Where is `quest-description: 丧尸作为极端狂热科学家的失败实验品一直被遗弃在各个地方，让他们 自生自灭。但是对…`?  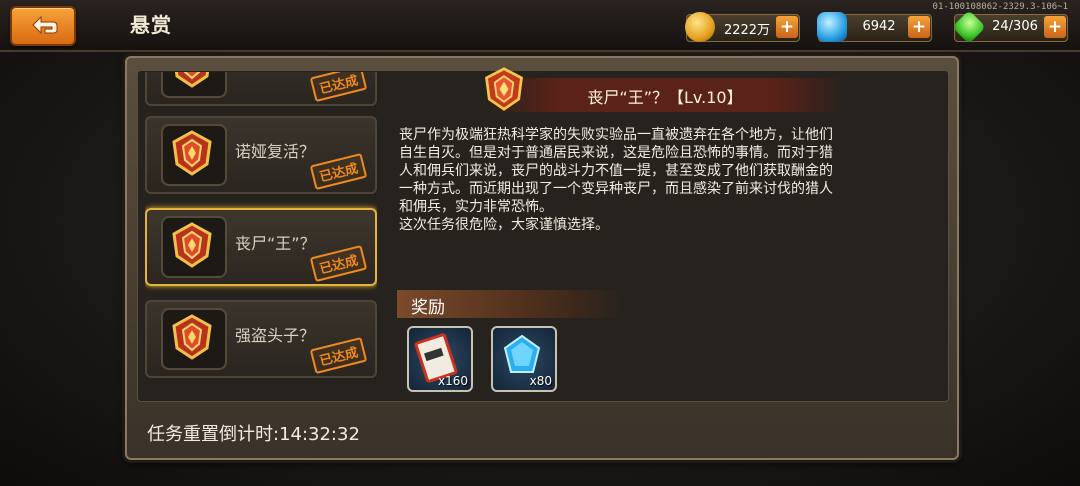
quest-description: 丧尸作为极端狂热科学家的失败实验品一直被遗弃在各个地方，让他们 自生自灭。但是对… is located at coordinates (616, 180).